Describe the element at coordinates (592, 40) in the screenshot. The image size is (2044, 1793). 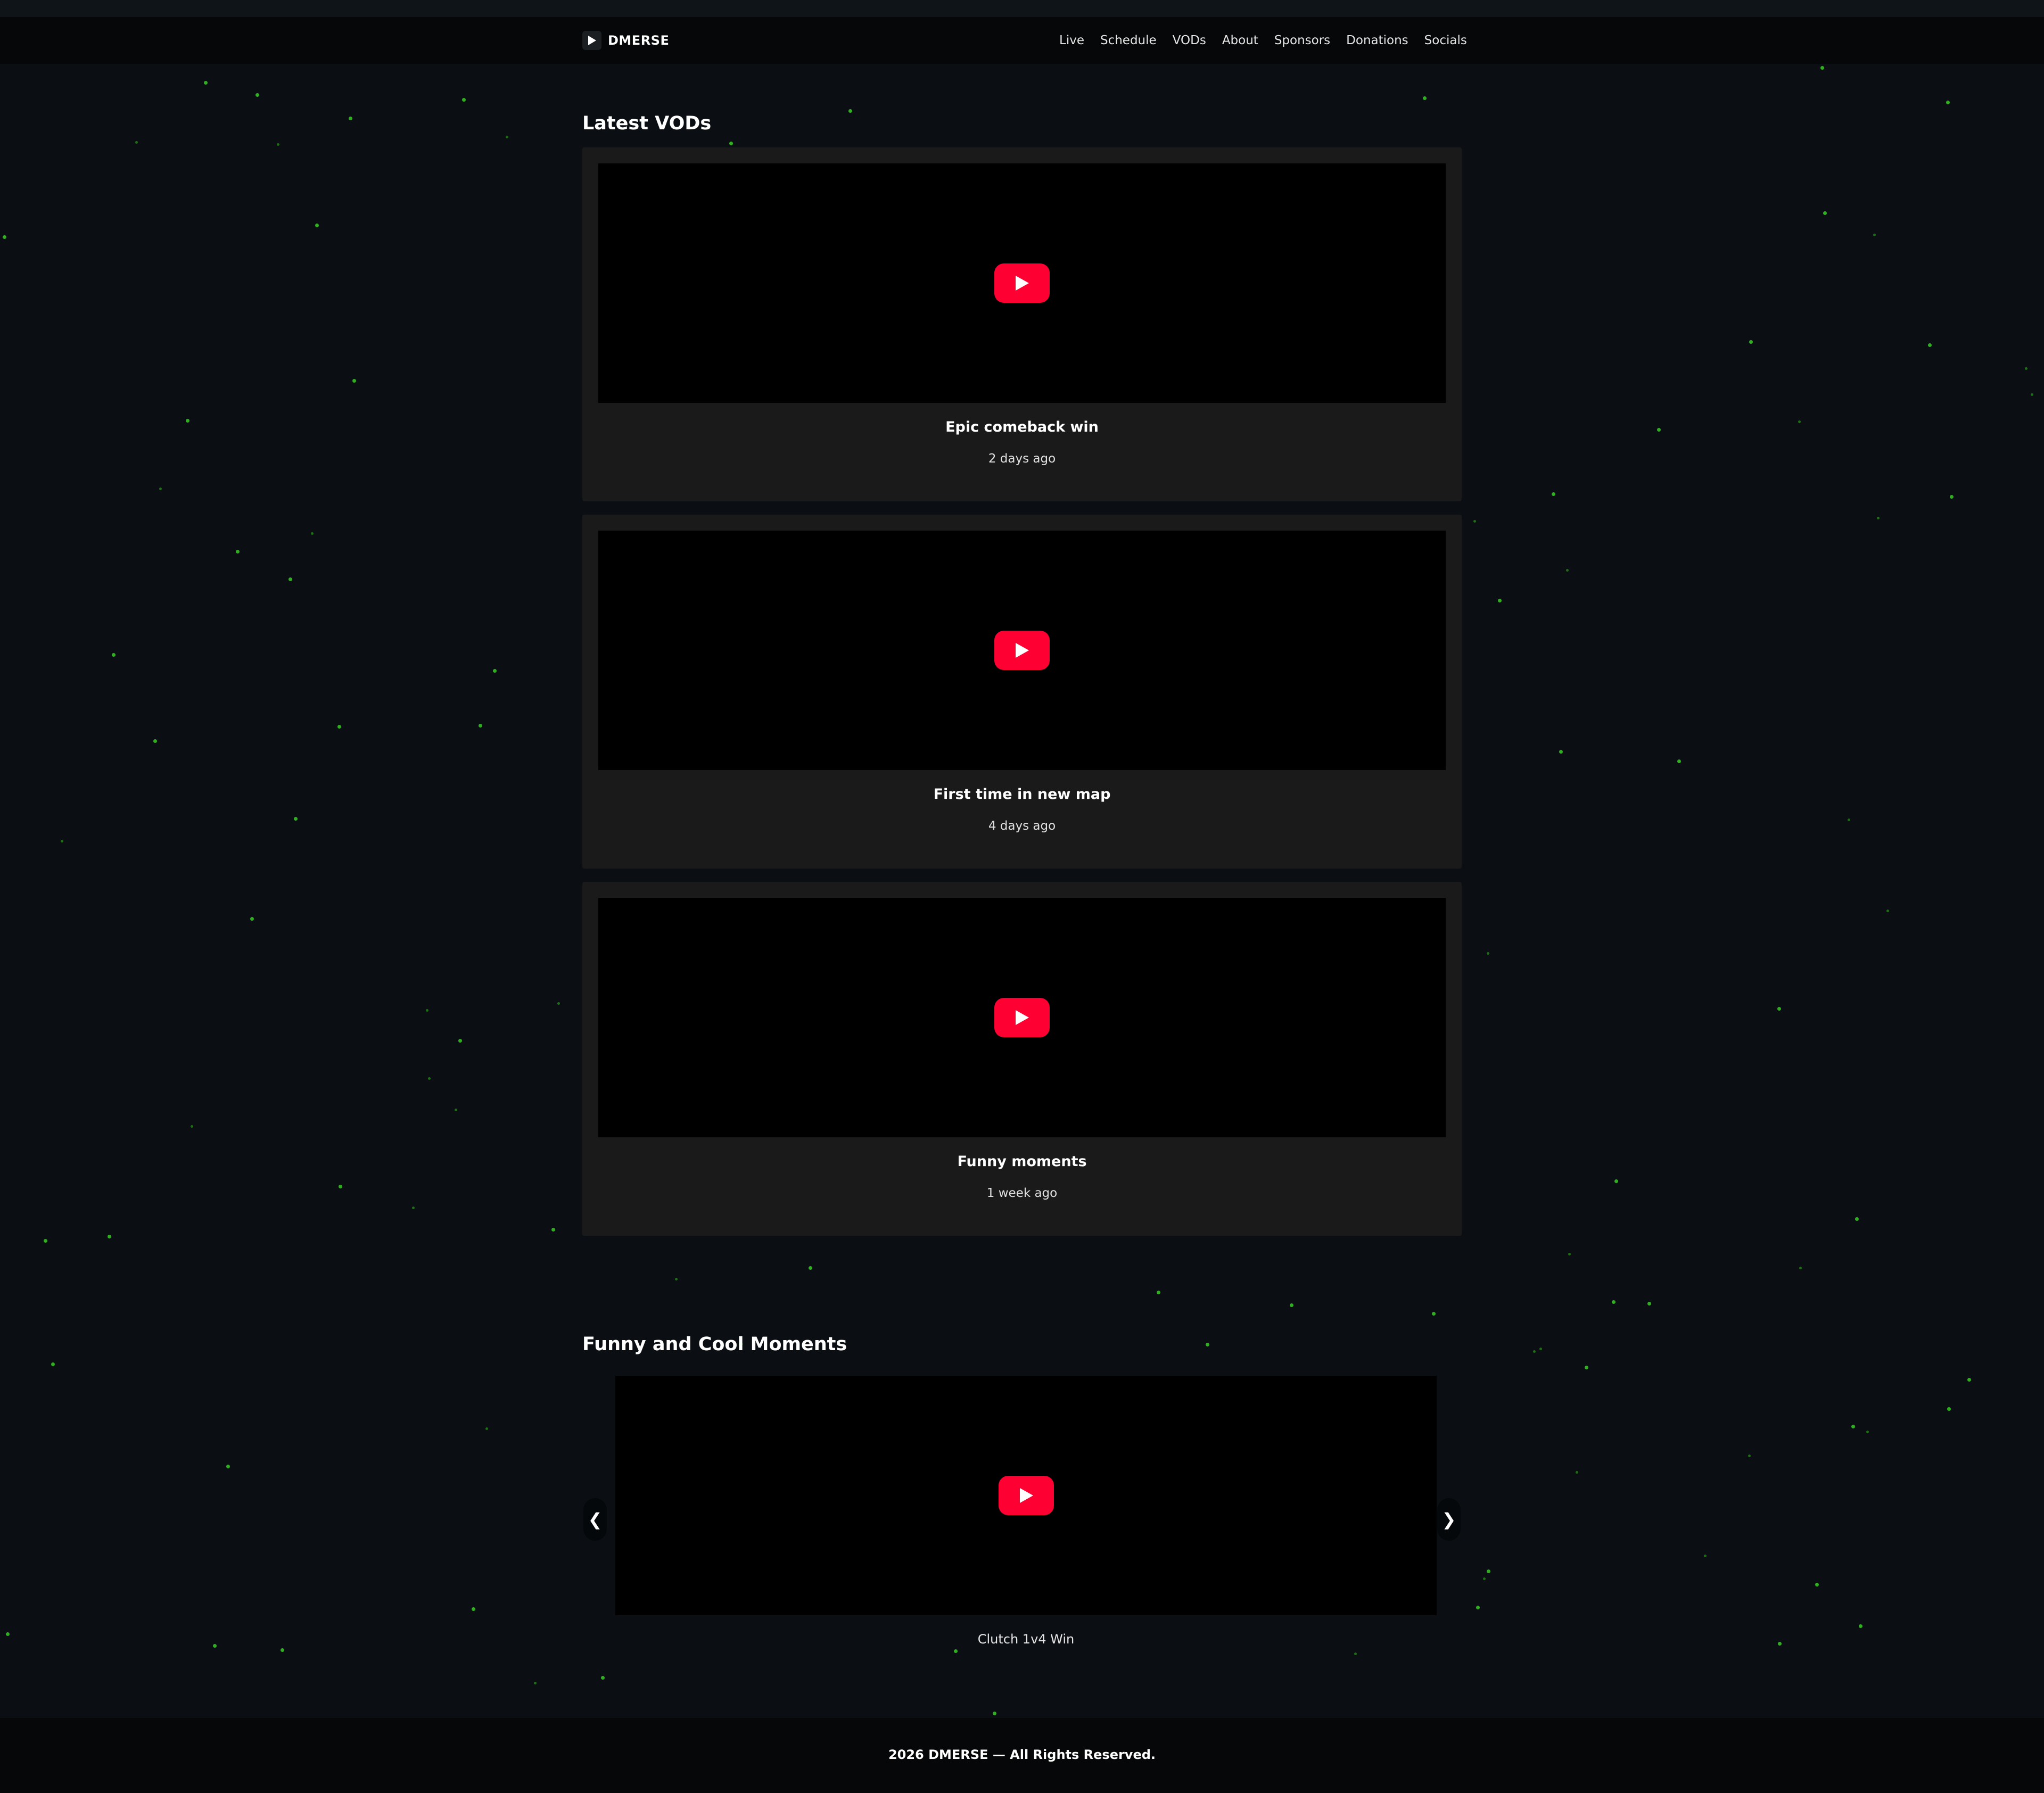
I see `play-icon` at that location.